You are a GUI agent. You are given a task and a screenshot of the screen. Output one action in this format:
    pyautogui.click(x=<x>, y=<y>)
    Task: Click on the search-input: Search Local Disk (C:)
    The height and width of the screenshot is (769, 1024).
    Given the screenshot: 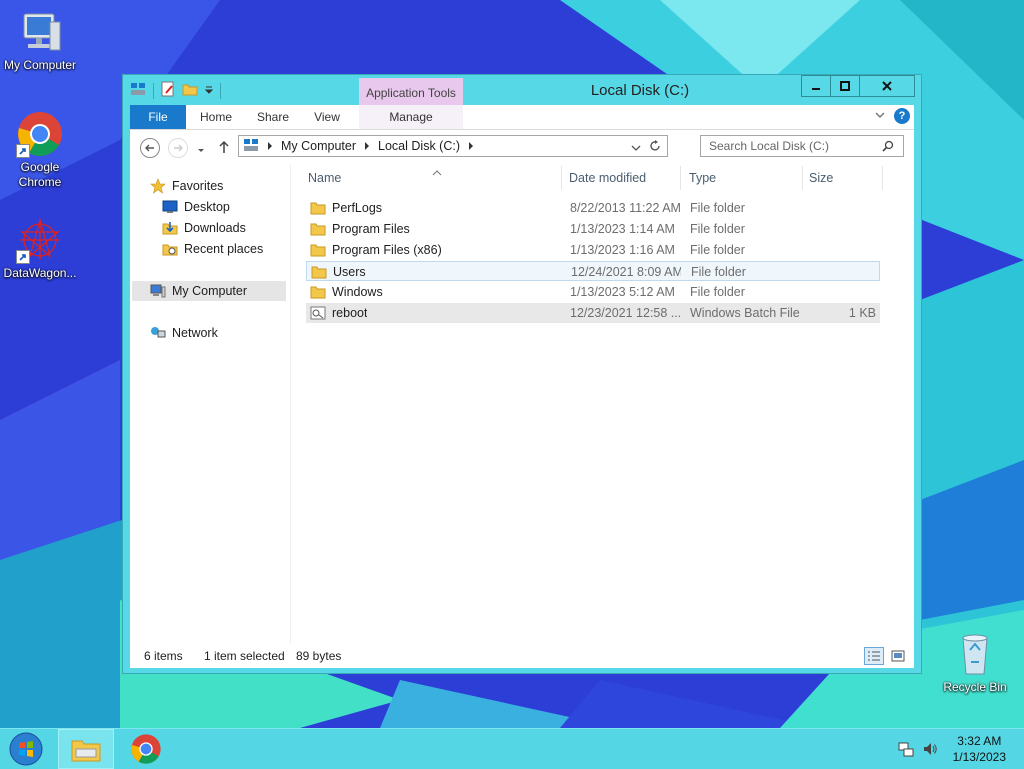 What is the action you would take?
    pyautogui.click(x=802, y=146)
    